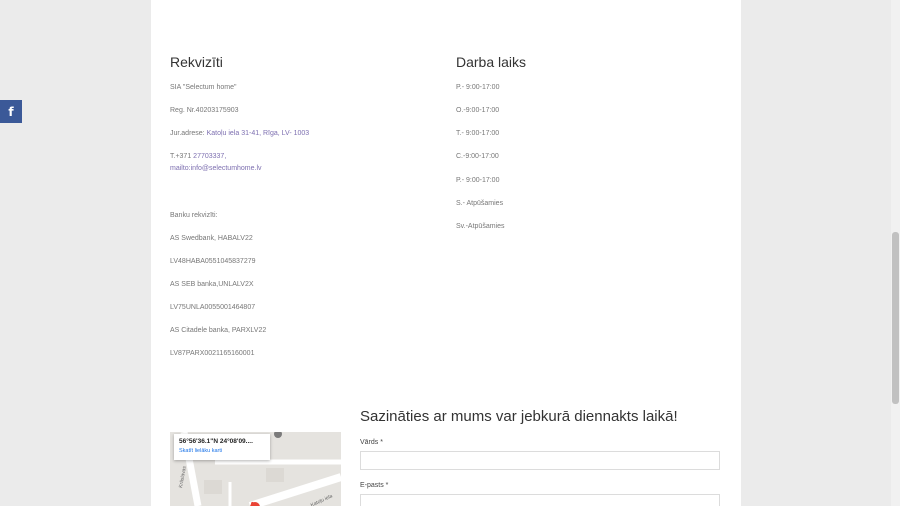 This screenshot has height=506, width=900. Describe the element at coordinates (478, 133) in the screenshot. I see `hours-line: T.- 9:00-17:00` at that location.